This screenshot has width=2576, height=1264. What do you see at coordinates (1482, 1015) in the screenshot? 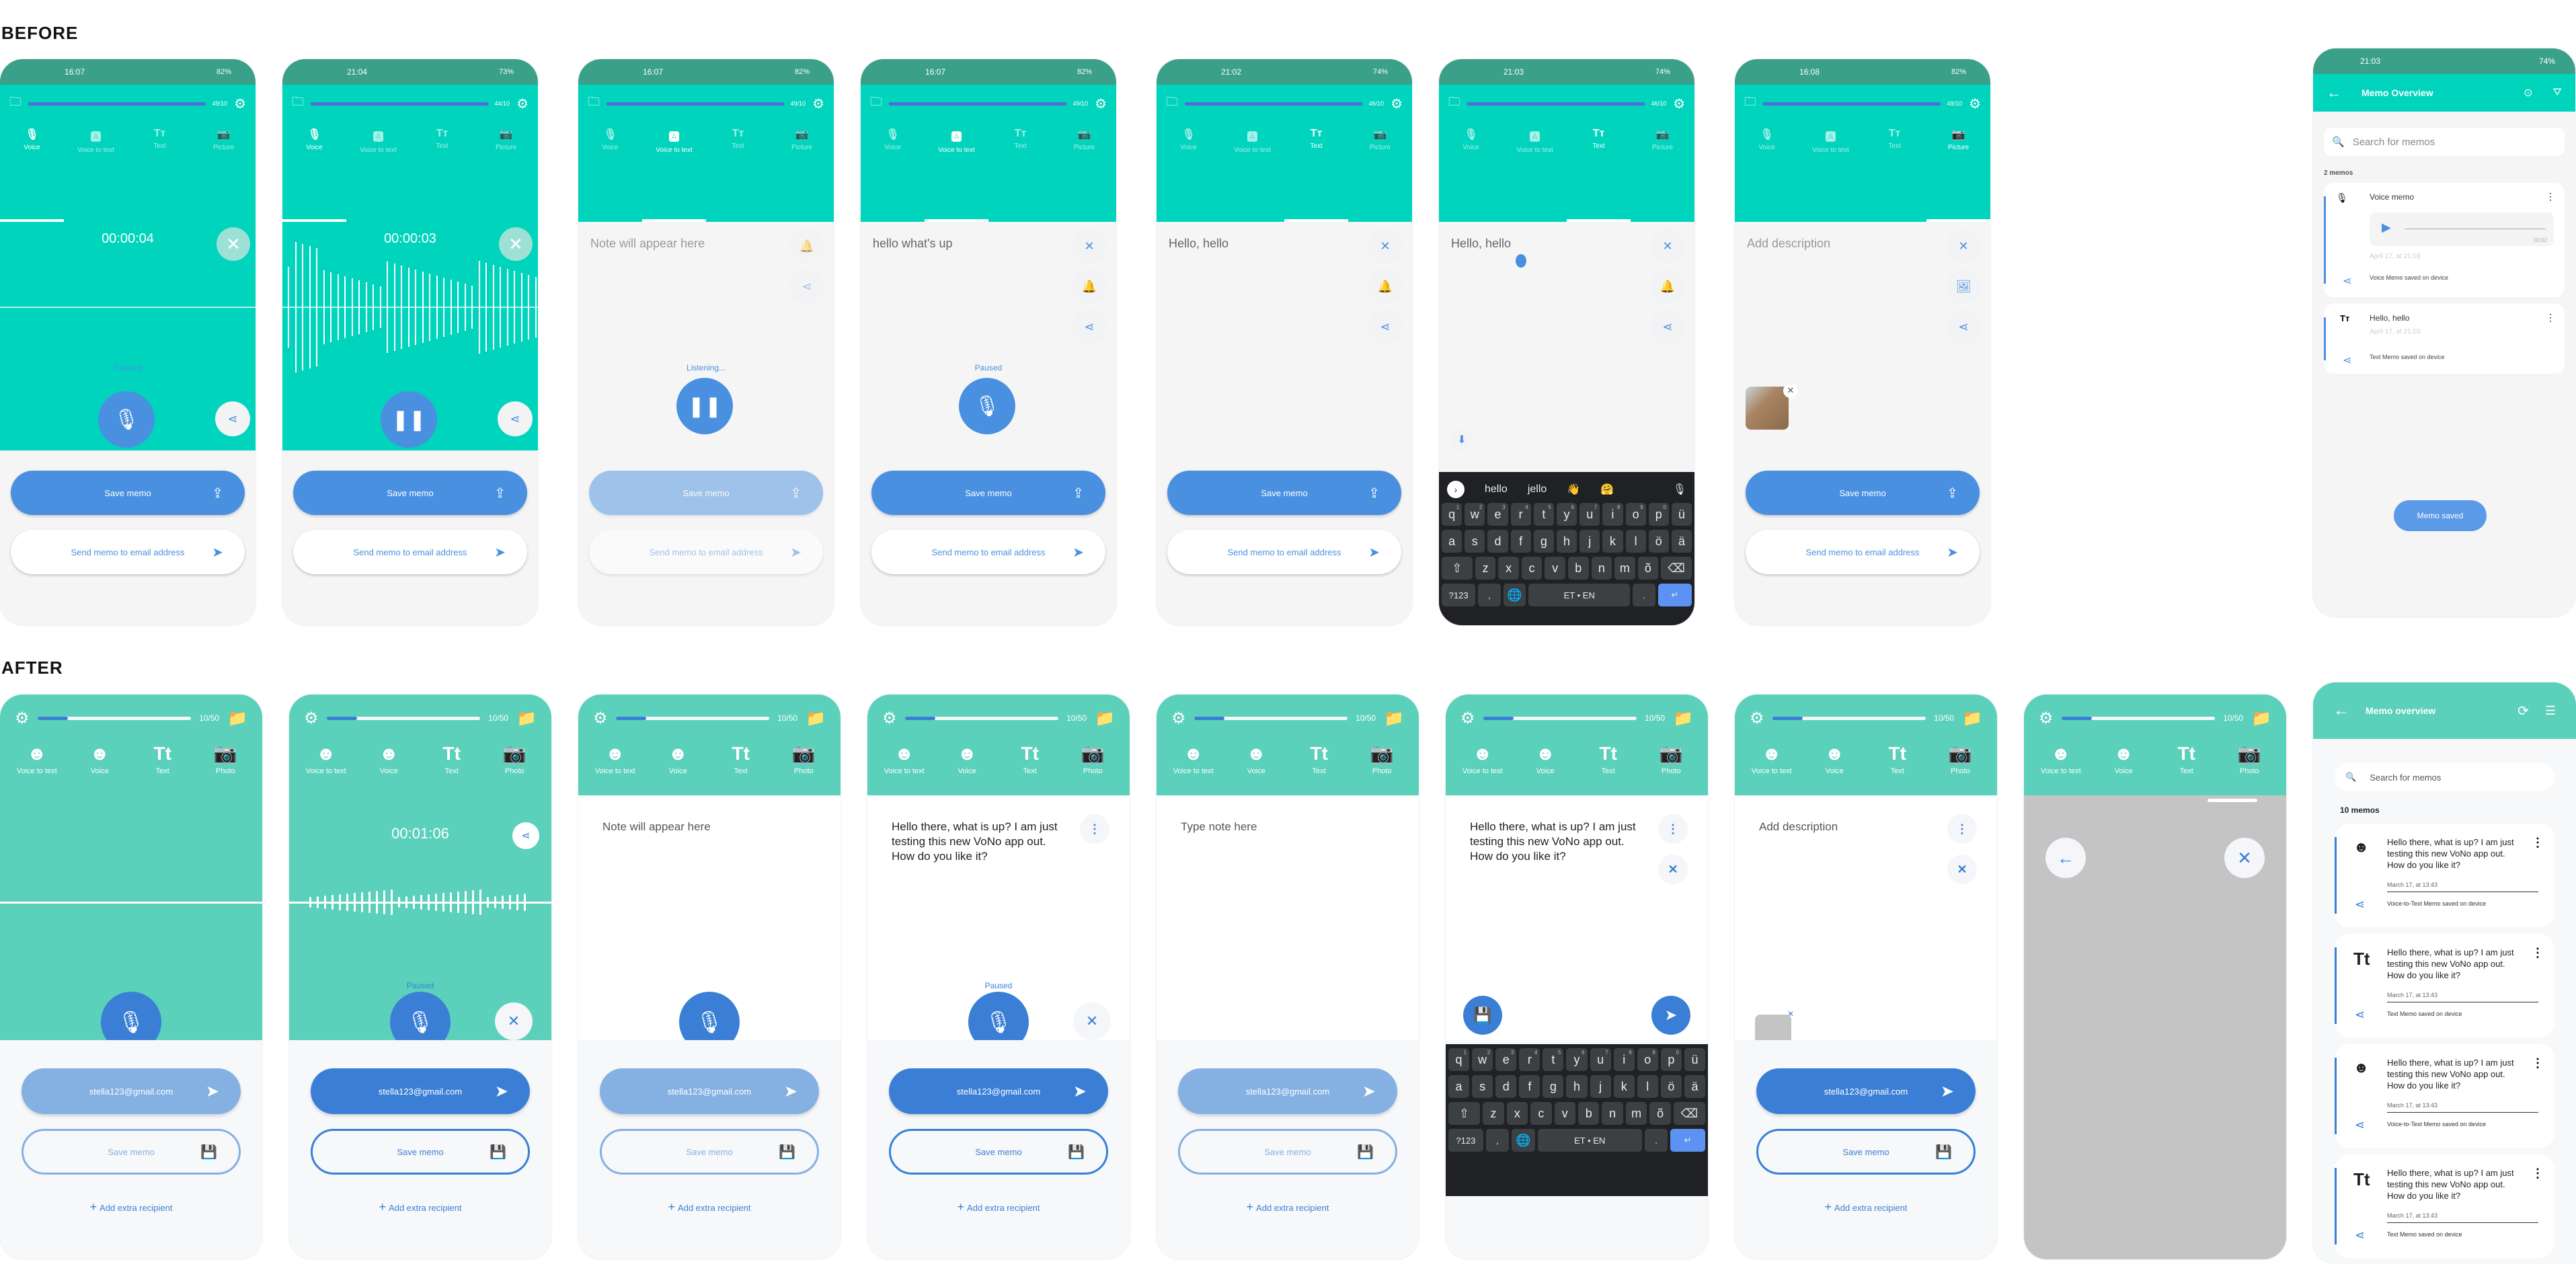
I see `save-round-button: 💾` at bounding box center [1482, 1015].